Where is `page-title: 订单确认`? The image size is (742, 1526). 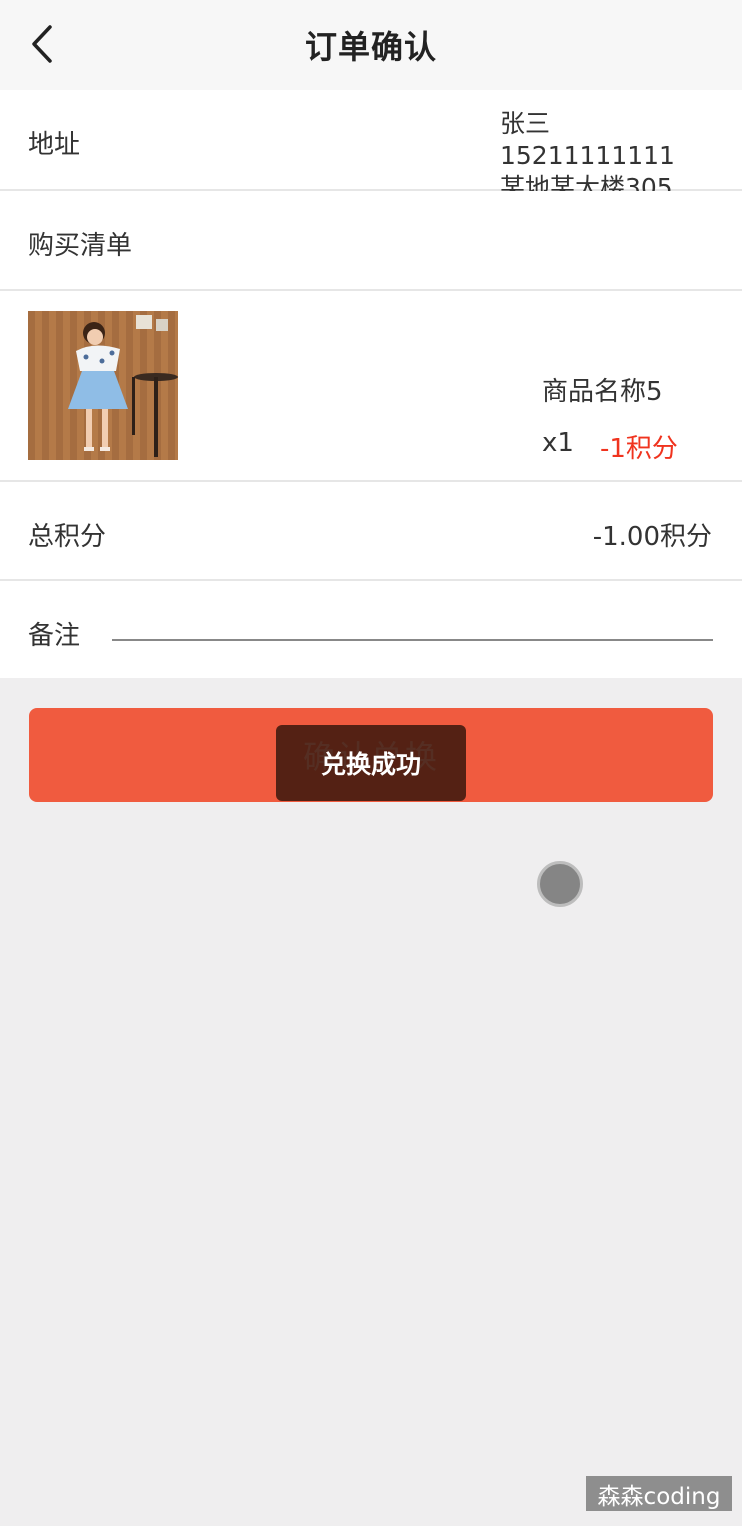
page-title: 订单确认 is located at coordinates (370, 47).